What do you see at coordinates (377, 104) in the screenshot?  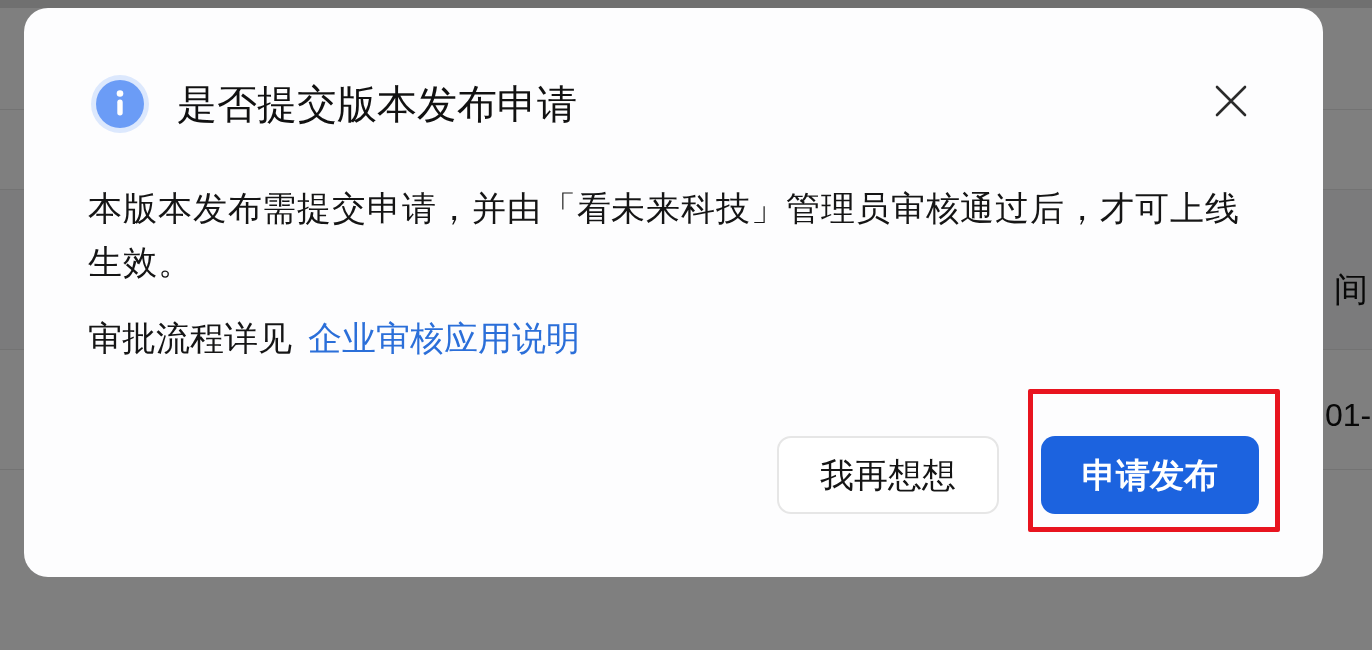 I see `dialog-title: 是否提交版本发布申请` at bounding box center [377, 104].